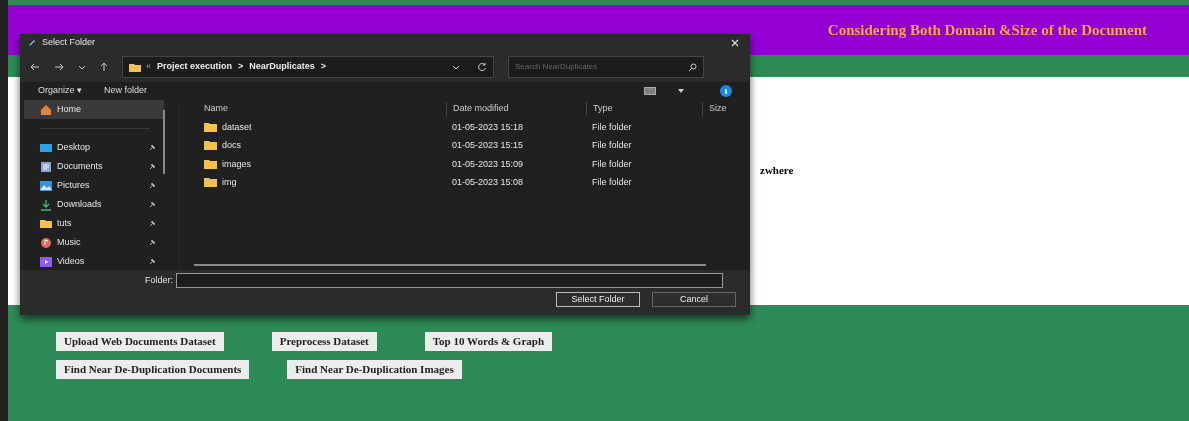  What do you see at coordinates (94, 109) in the screenshot?
I see `sidebar-item: Home` at bounding box center [94, 109].